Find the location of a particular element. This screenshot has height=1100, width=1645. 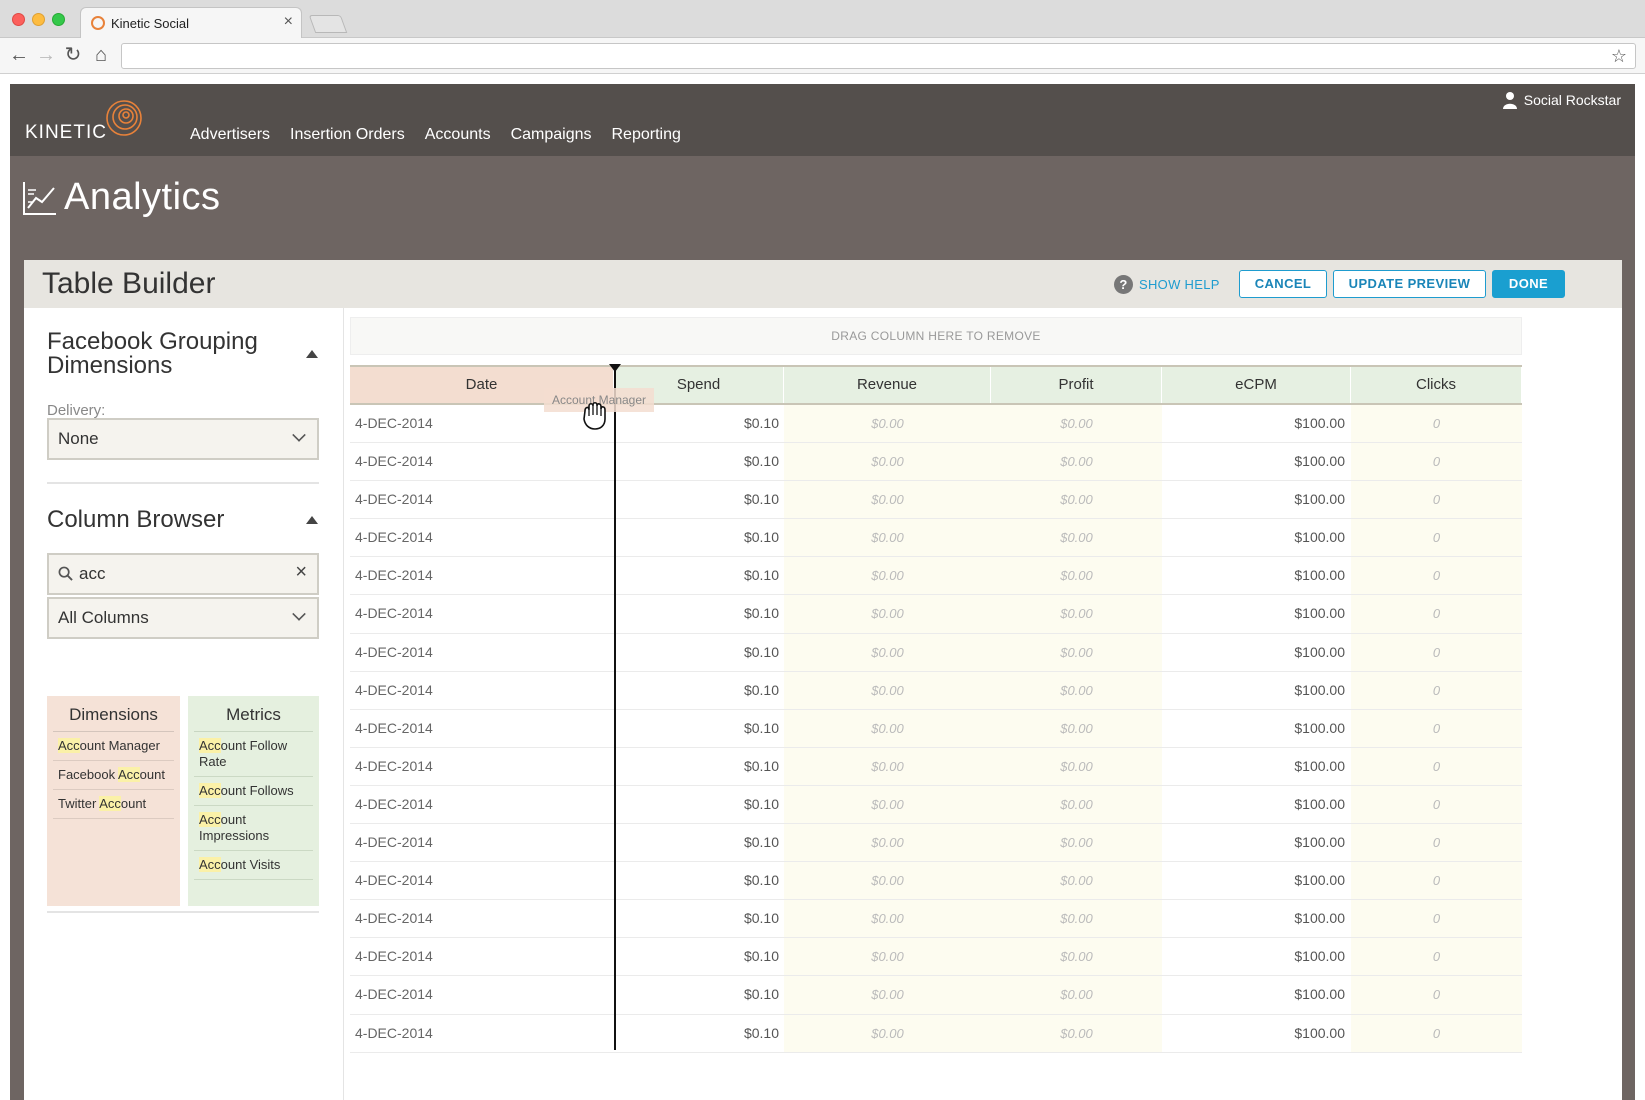

column-header-revenue: Revenue is located at coordinates (887, 385).